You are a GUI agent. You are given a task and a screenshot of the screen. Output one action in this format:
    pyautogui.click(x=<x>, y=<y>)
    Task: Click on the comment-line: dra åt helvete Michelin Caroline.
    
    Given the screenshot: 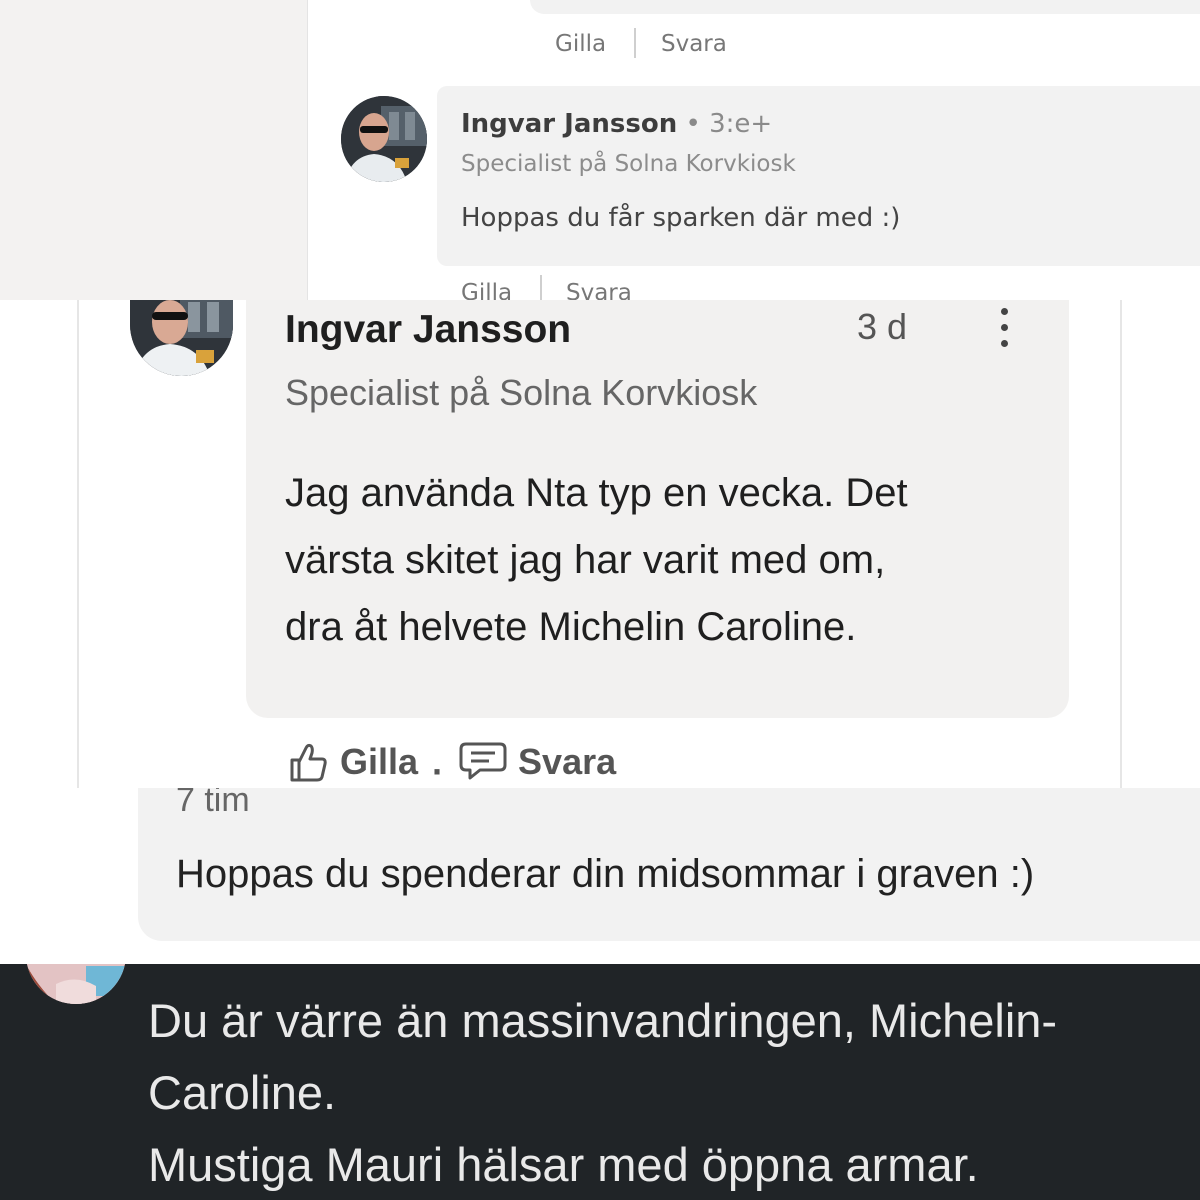 What is the action you would take?
    pyautogui.click(x=571, y=627)
    